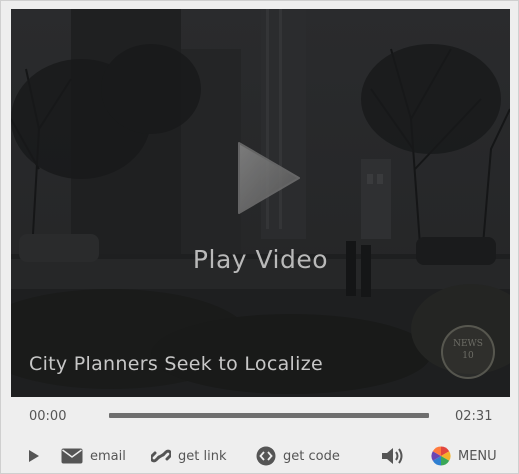  I want to click on email-button: email, so click(93, 456).